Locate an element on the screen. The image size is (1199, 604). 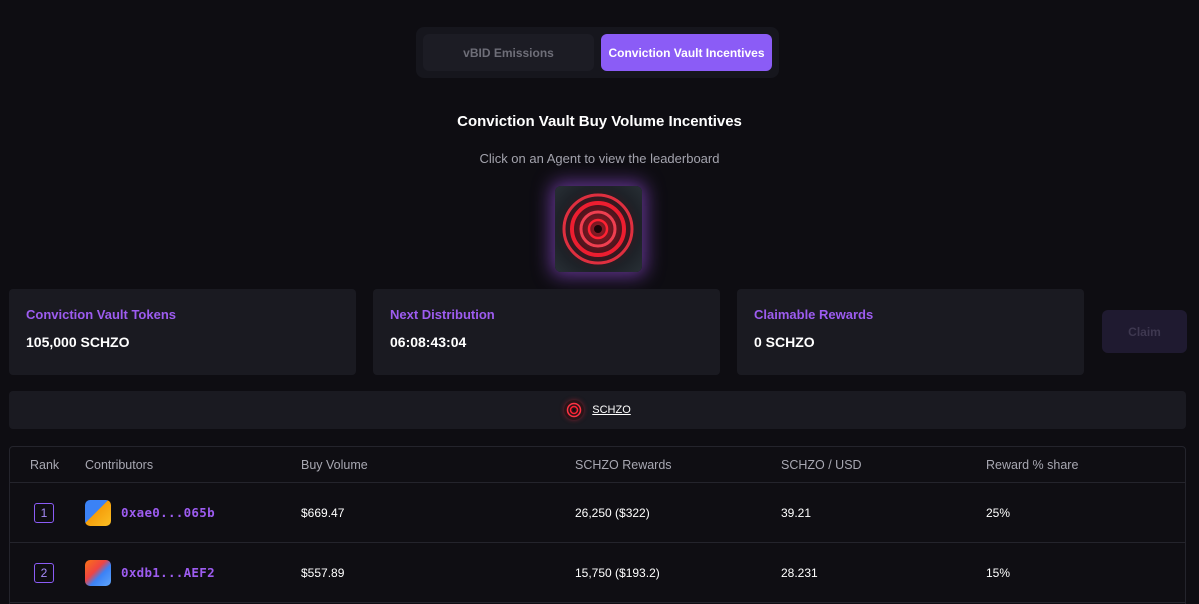
next-distribution-value: 06:08:43:04 is located at coordinates (428, 342).